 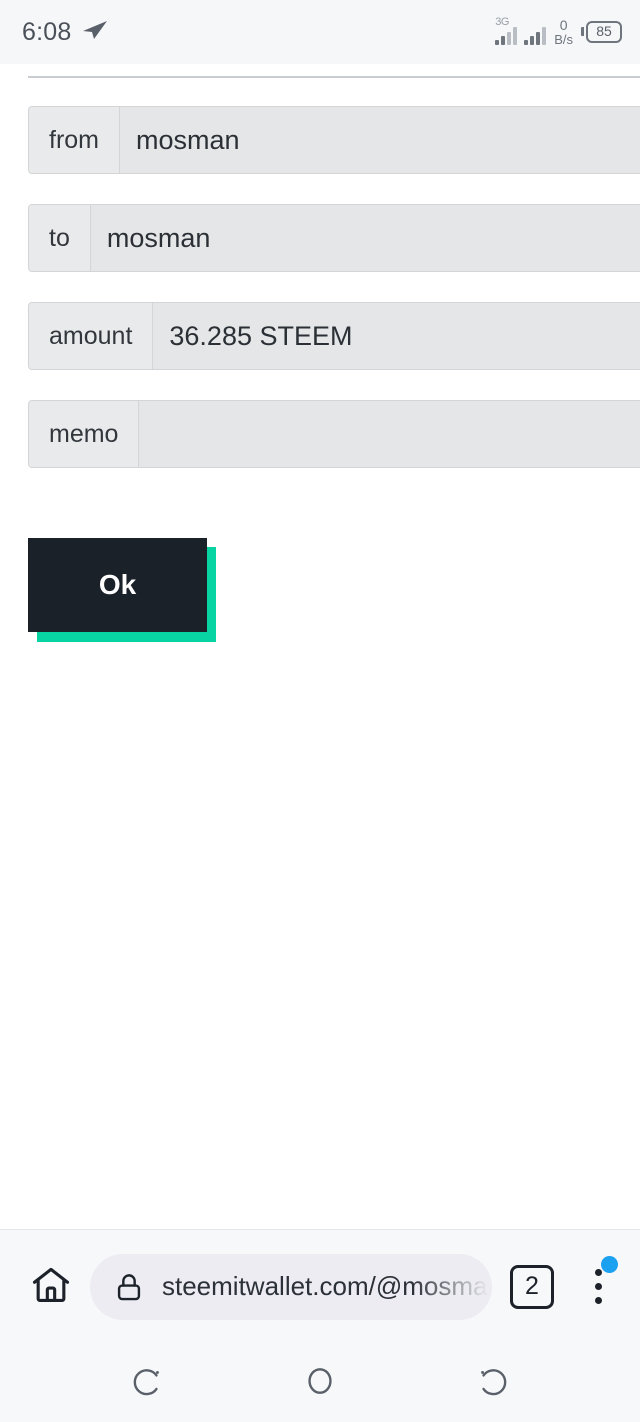 I want to click on browser-toolbar: steemitwallet.com/@mosman 2, so click(x=320, y=1286).